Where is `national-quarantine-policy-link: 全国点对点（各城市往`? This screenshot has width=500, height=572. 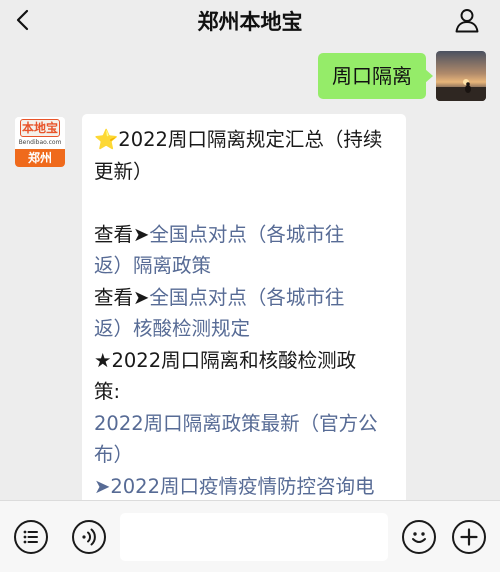 national-quarantine-policy-link: 全国点对点（各城市往 is located at coordinates (246, 234).